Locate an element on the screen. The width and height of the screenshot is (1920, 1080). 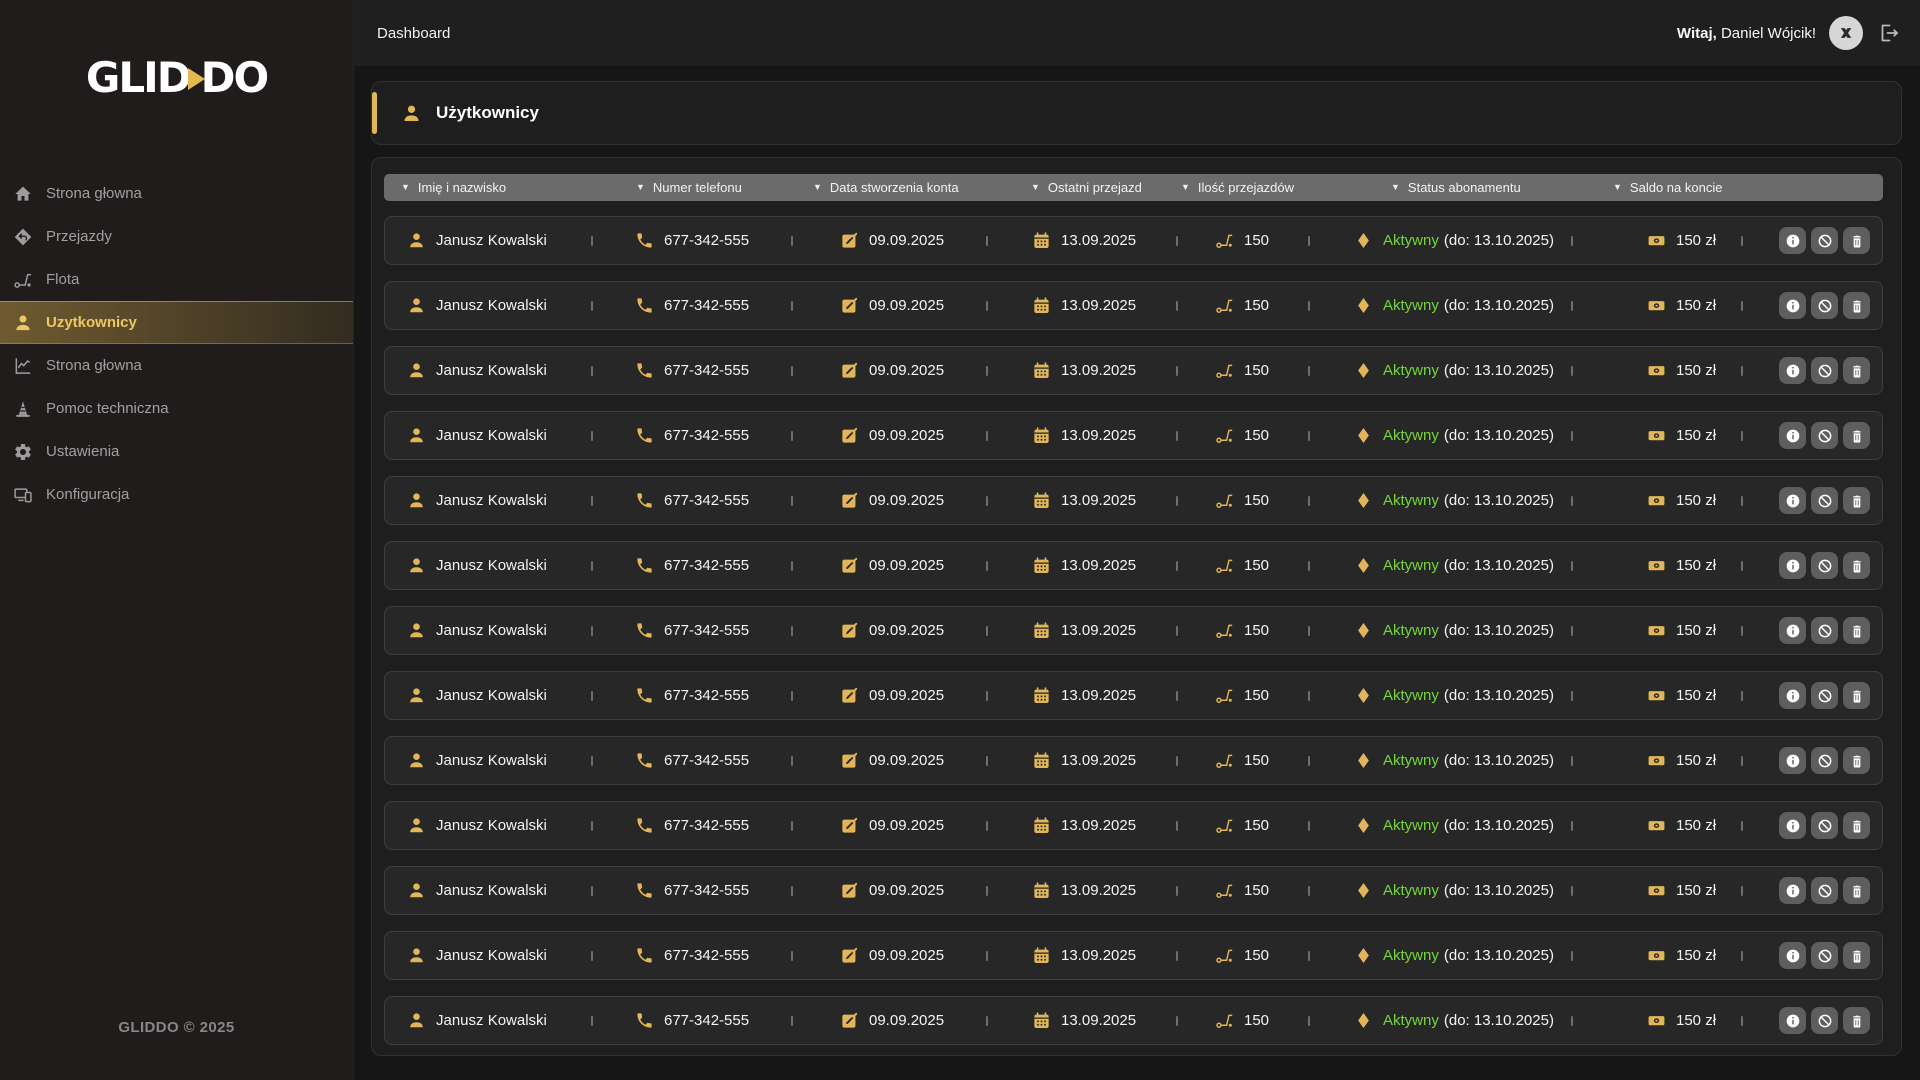
topbar-right: Witaj, Daniel Wójcik! is located at coordinates (1789, 33).